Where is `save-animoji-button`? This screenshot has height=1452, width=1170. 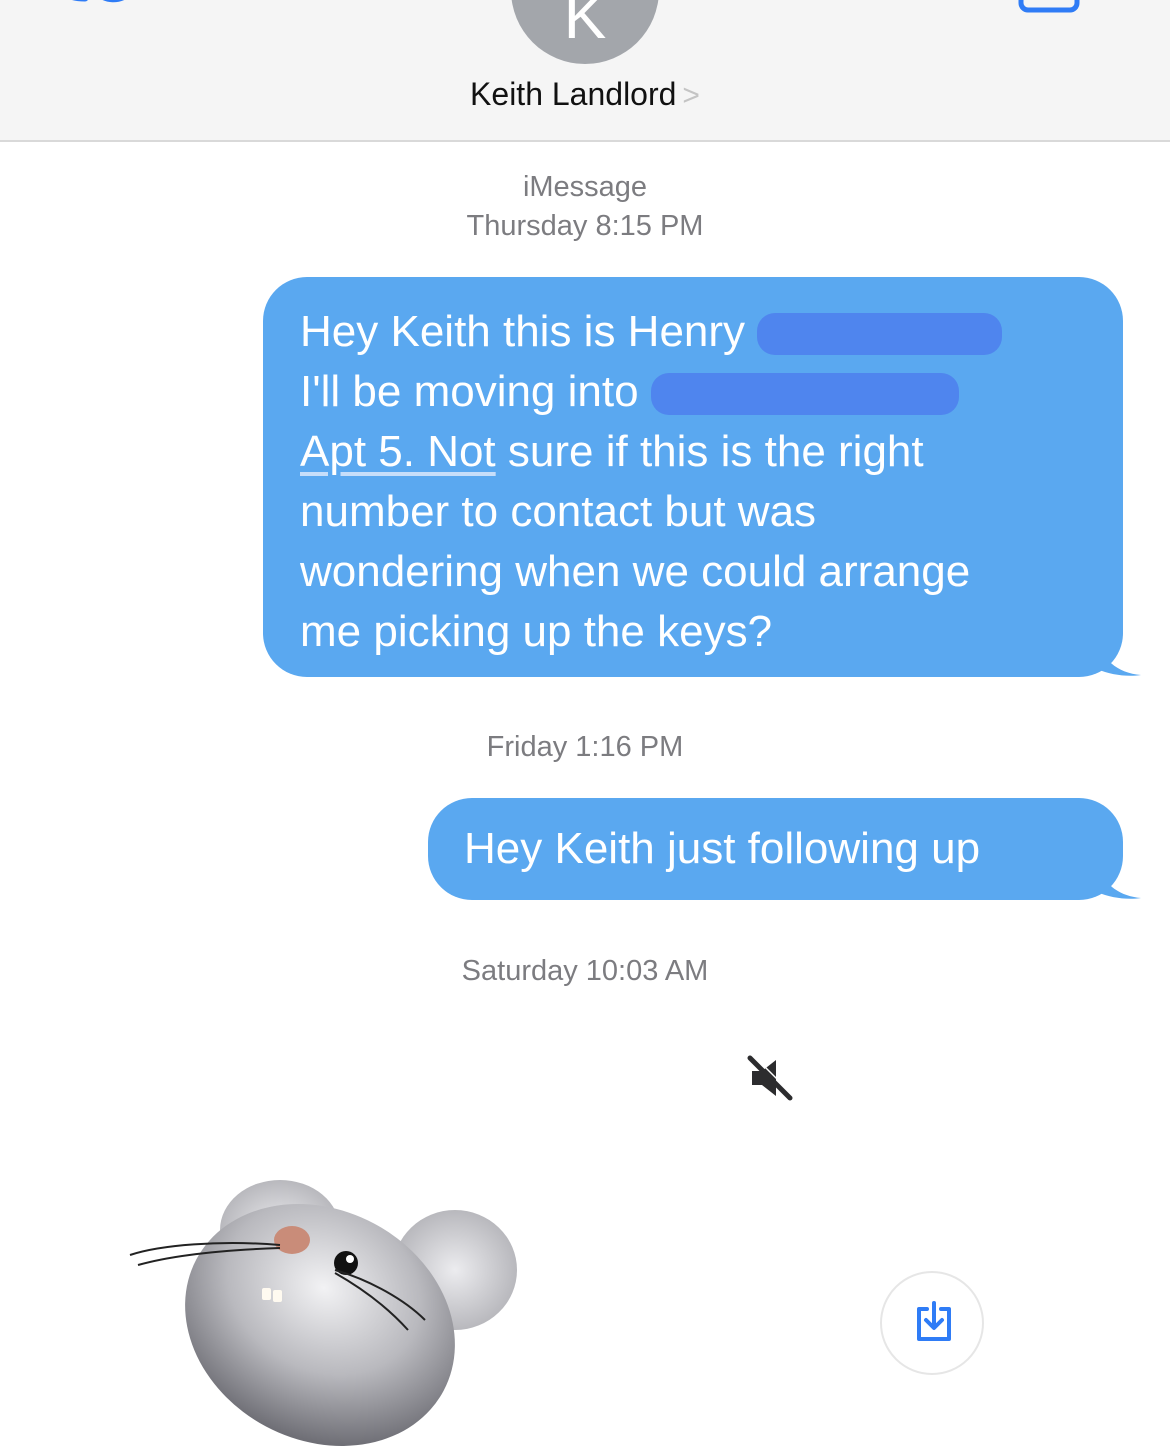
save-animoji-button is located at coordinates (932, 1323).